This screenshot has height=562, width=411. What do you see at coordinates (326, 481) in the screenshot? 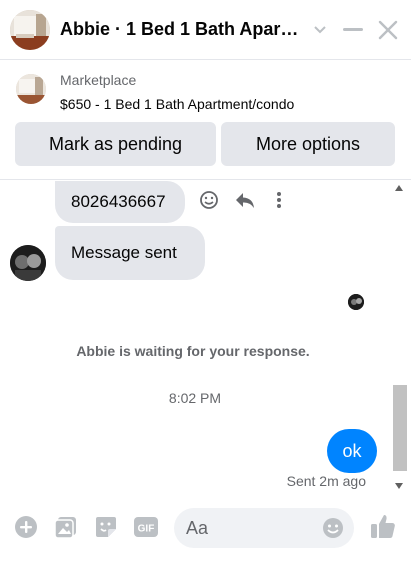
I see `sent-status: Sent 2m ago` at bounding box center [326, 481].